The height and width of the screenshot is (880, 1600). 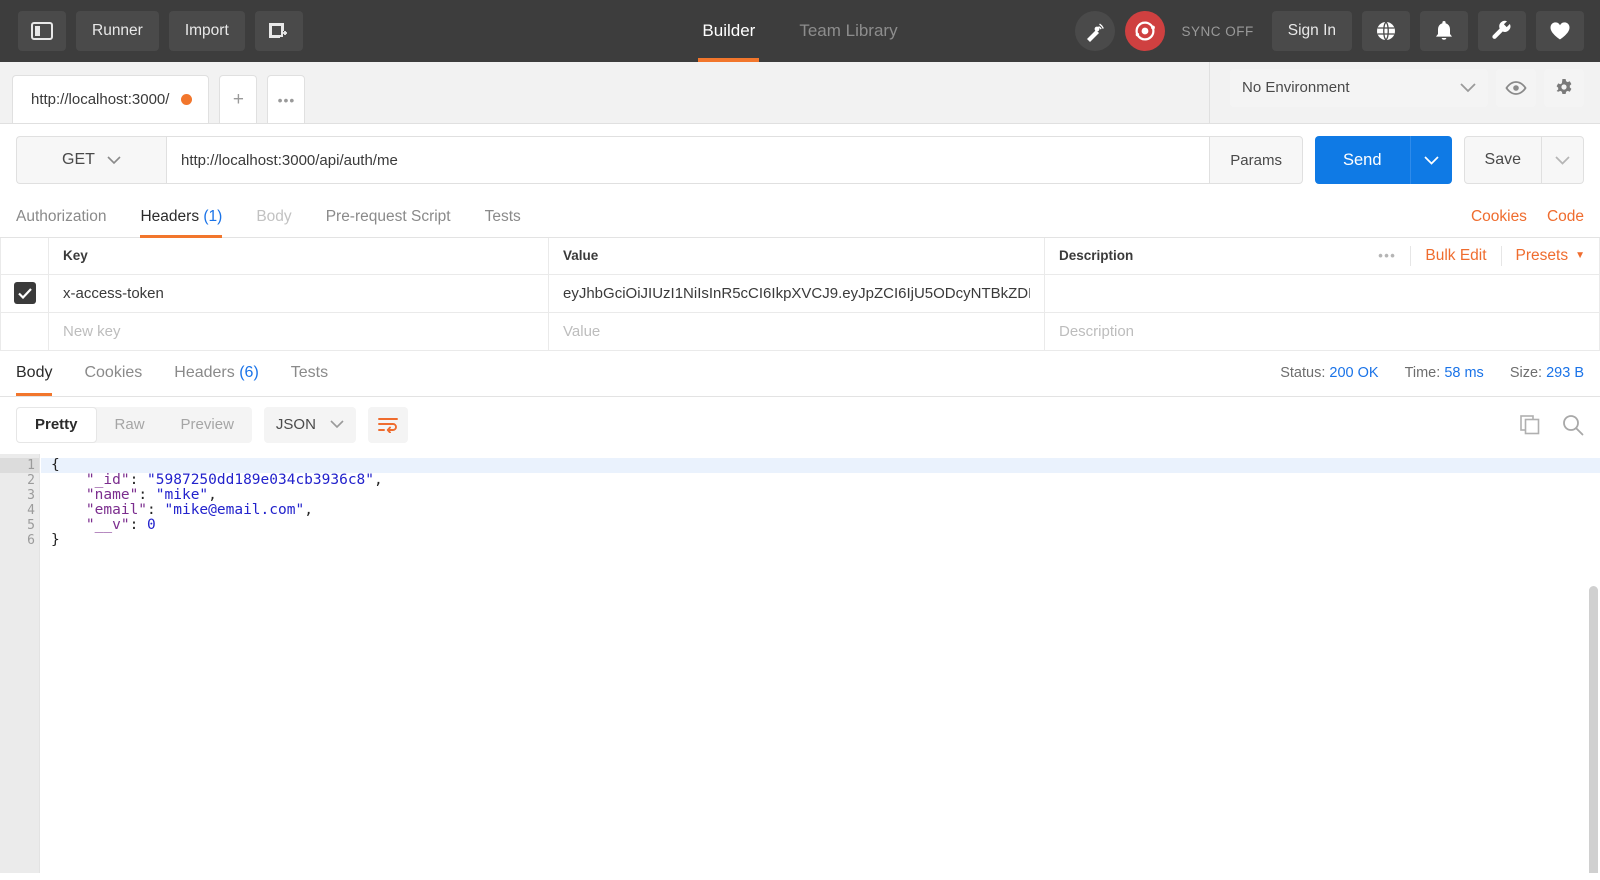 I want to click on view-mode-pretty-label: Pretty, so click(x=56, y=424).